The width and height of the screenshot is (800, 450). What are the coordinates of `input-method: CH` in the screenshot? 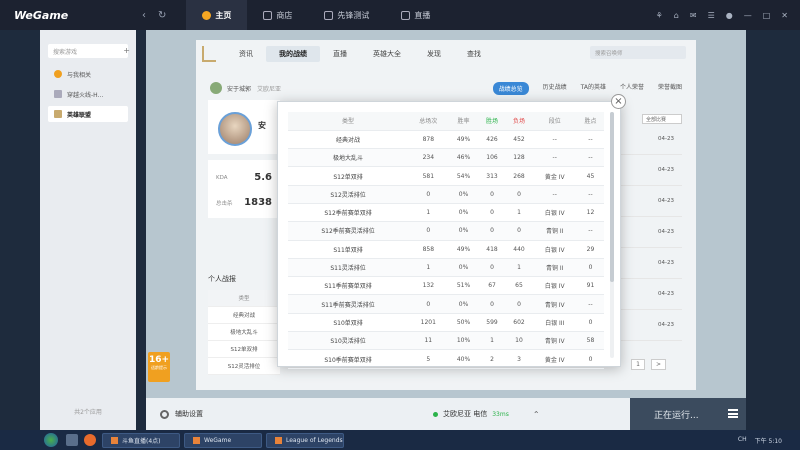 It's located at (742, 440).